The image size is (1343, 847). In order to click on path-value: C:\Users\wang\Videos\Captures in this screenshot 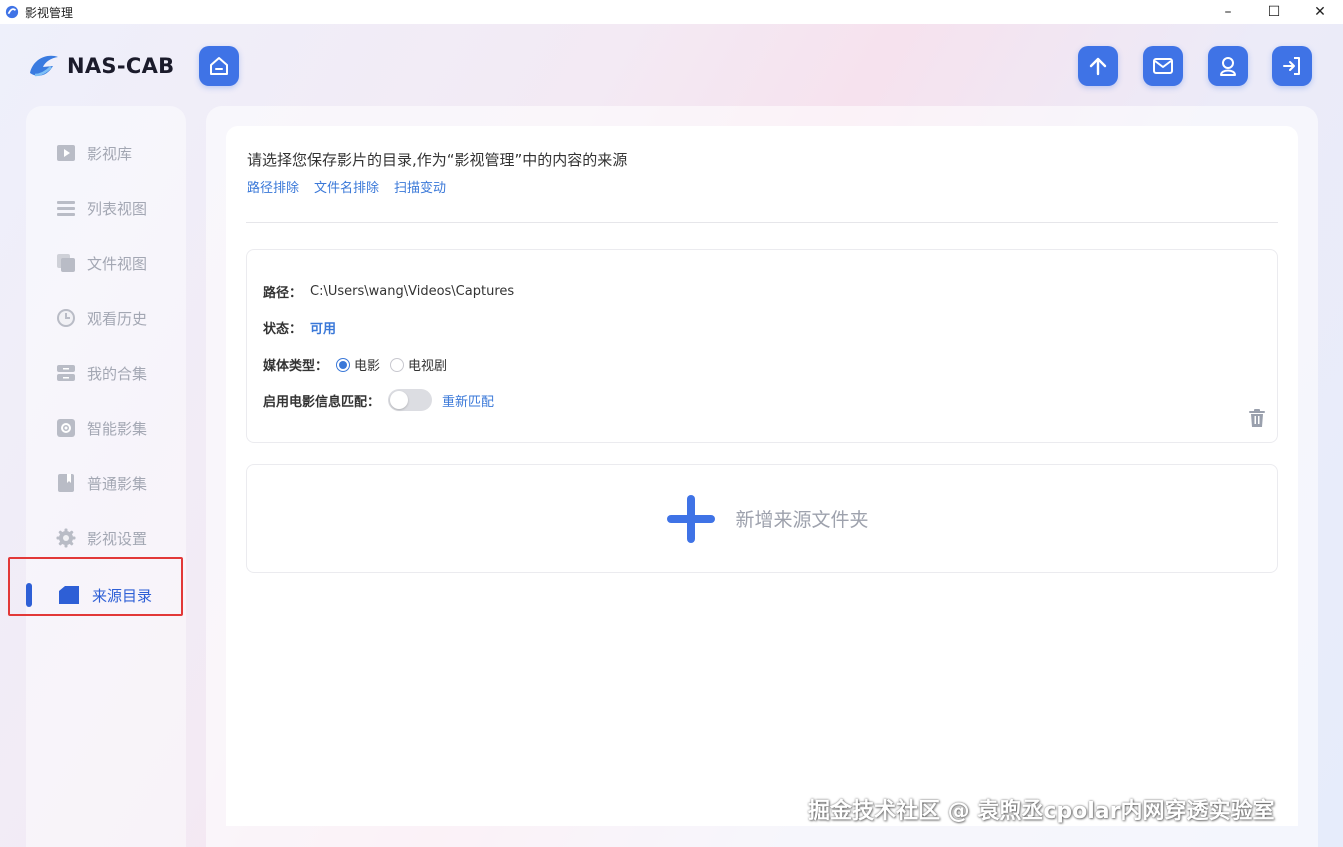, I will do `click(412, 291)`.